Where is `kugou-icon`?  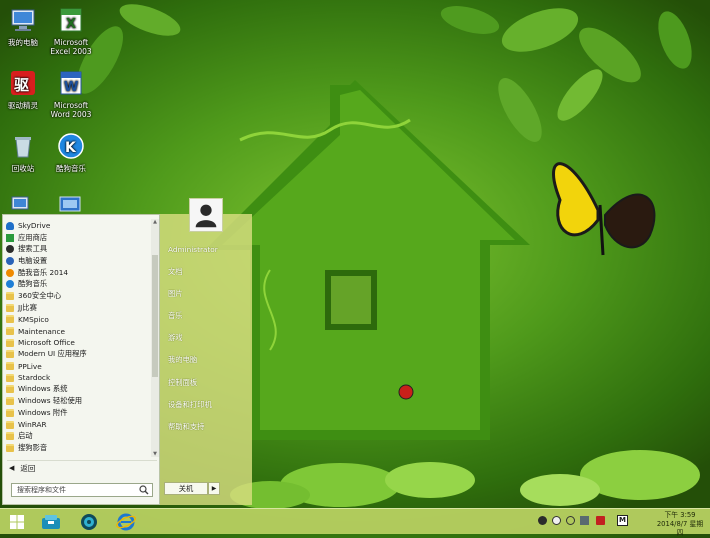 kugou-icon is located at coordinates (10, 284).